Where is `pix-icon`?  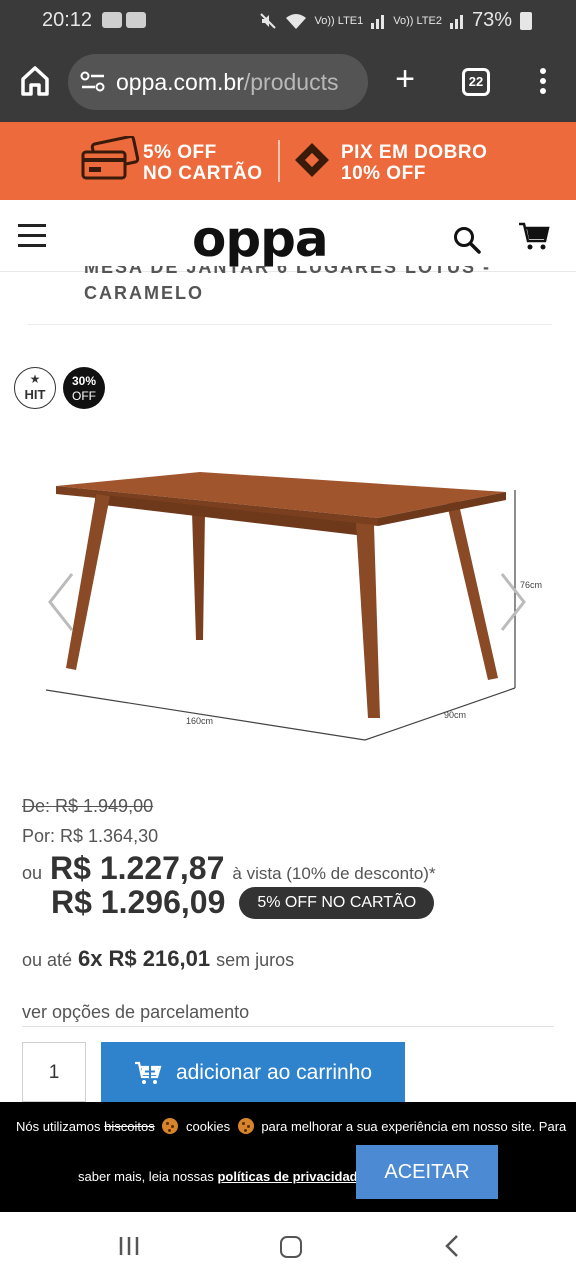
pix-icon is located at coordinates (312, 160).